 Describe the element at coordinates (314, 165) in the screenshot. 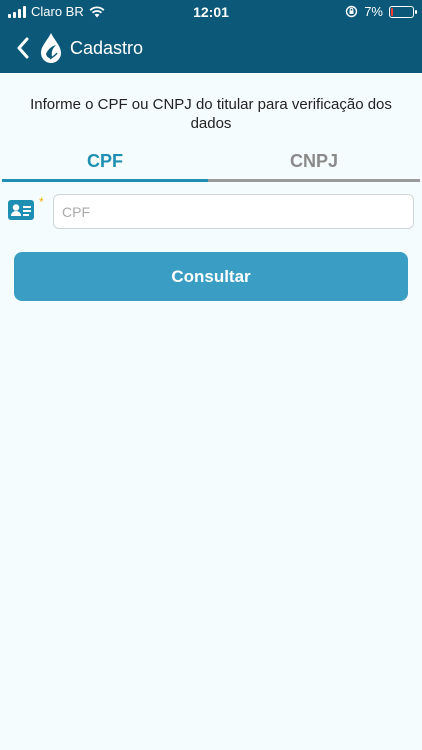

I see `tab-cnpj: CNPJ` at that location.